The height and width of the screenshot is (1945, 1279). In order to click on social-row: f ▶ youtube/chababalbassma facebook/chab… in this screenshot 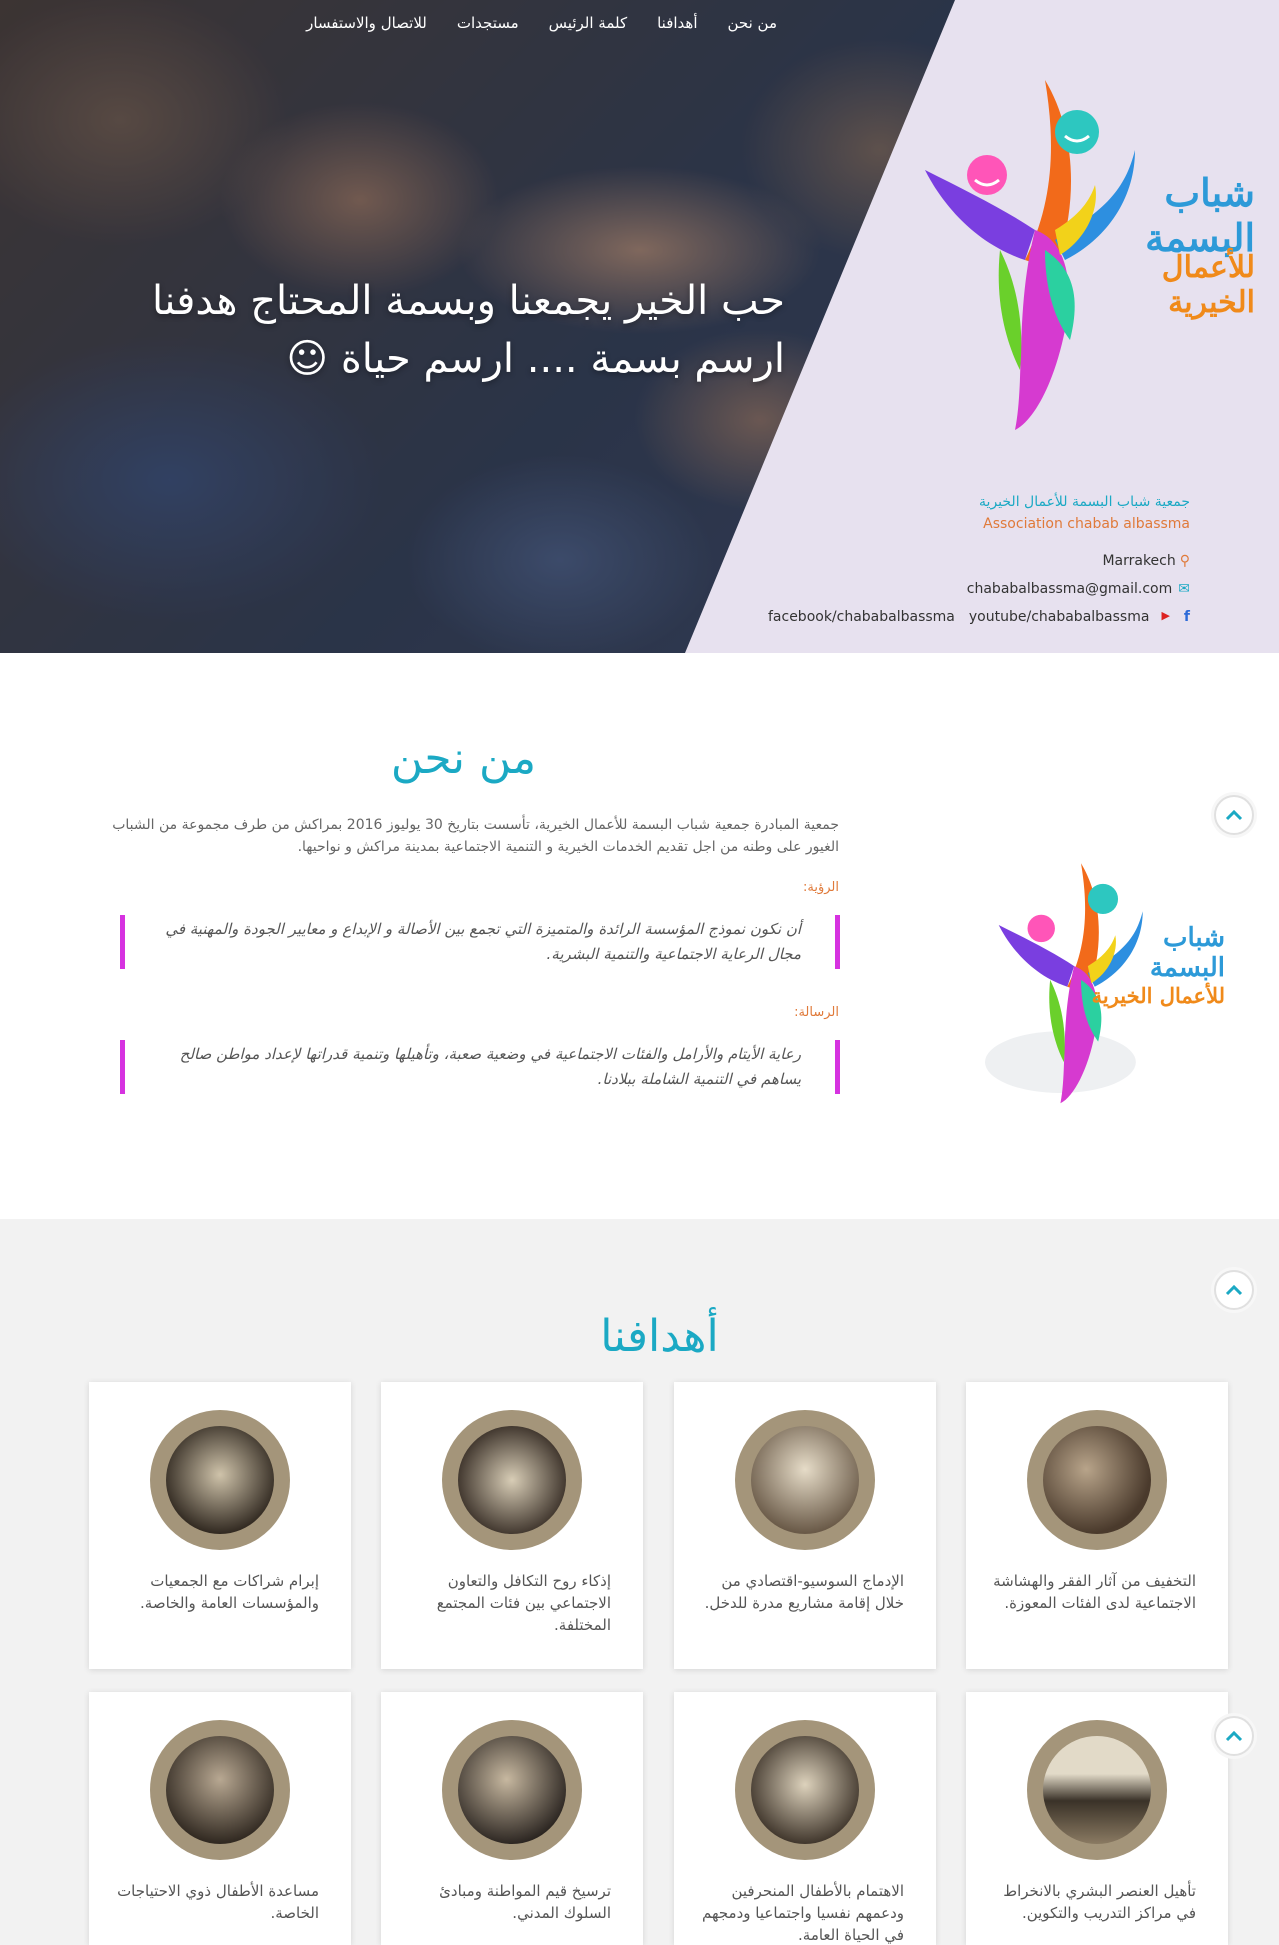, I will do `click(975, 617)`.